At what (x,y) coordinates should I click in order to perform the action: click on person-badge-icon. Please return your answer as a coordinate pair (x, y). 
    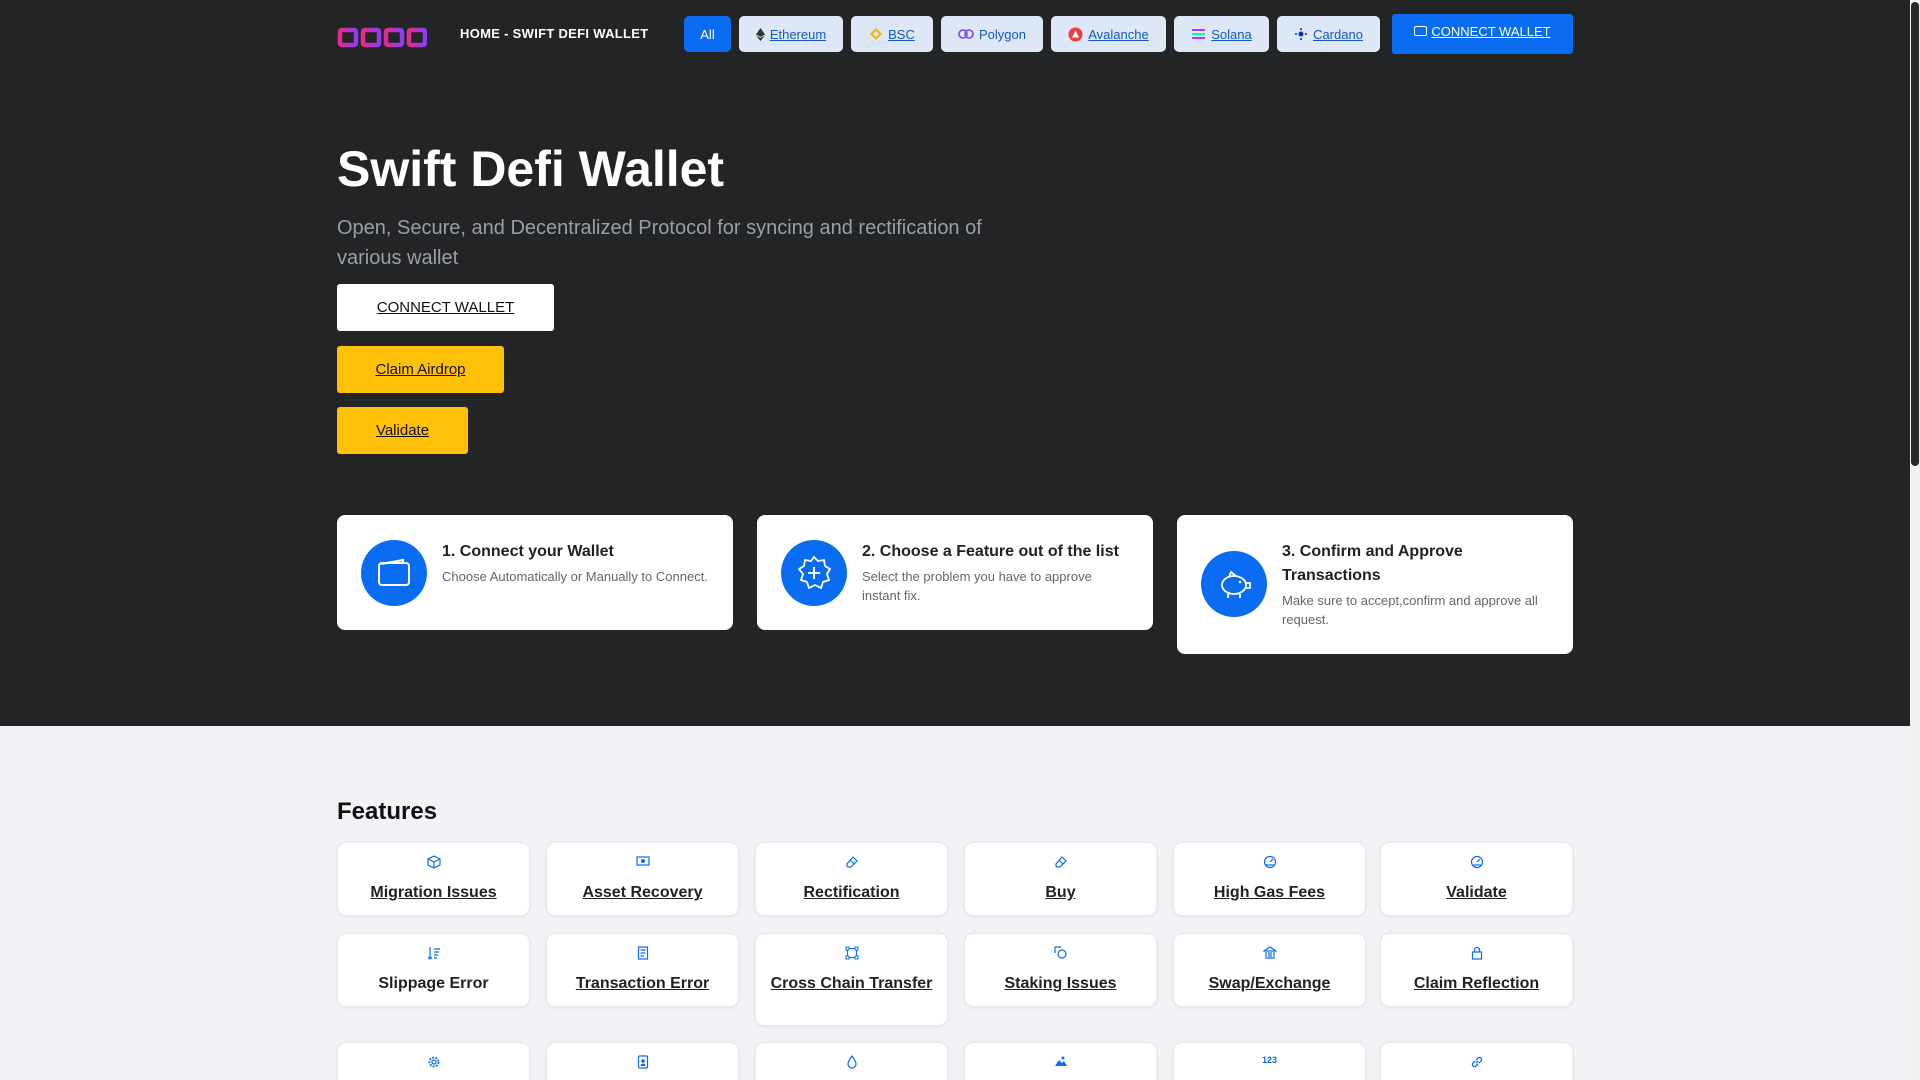
    Looking at the image, I should click on (642, 1062).